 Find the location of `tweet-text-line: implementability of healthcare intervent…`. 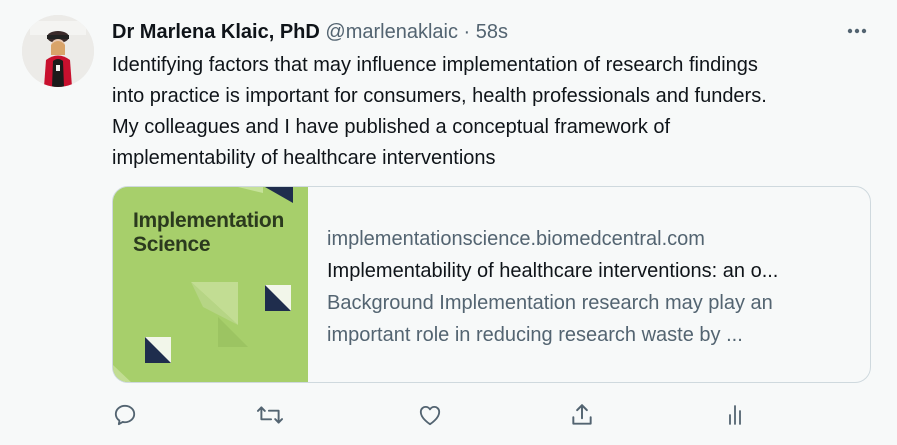

tweet-text-line: implementability of healthcare intervent… is located at coordinates (304, 158).